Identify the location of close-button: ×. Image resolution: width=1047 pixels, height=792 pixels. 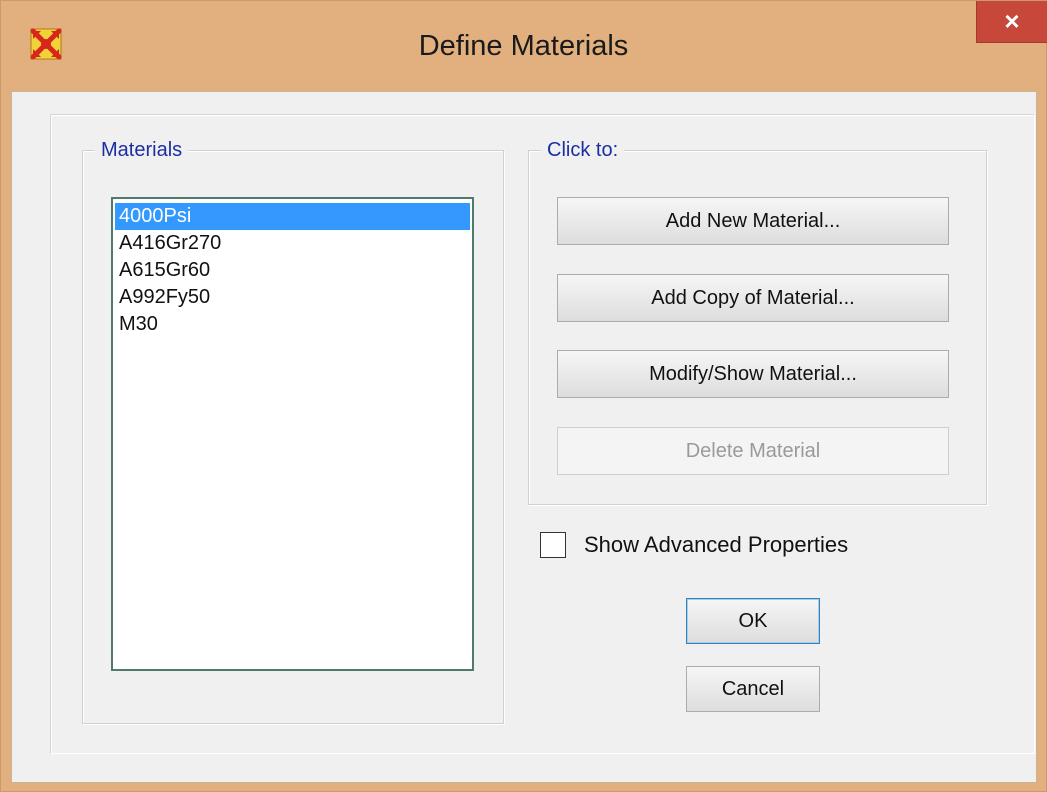
(1011, 22).